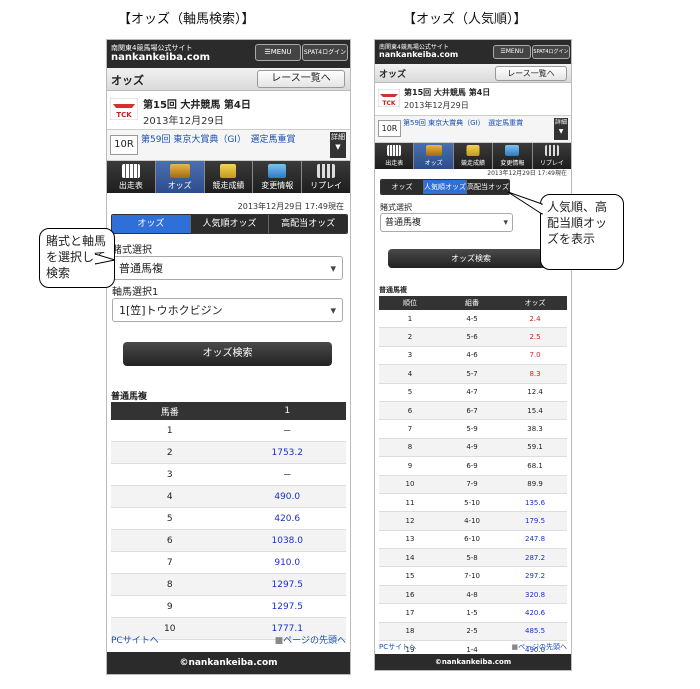 This screenshot has width=700, height=689. I want to click on table-row: 3 4-6 7.0, so click(473, 356).